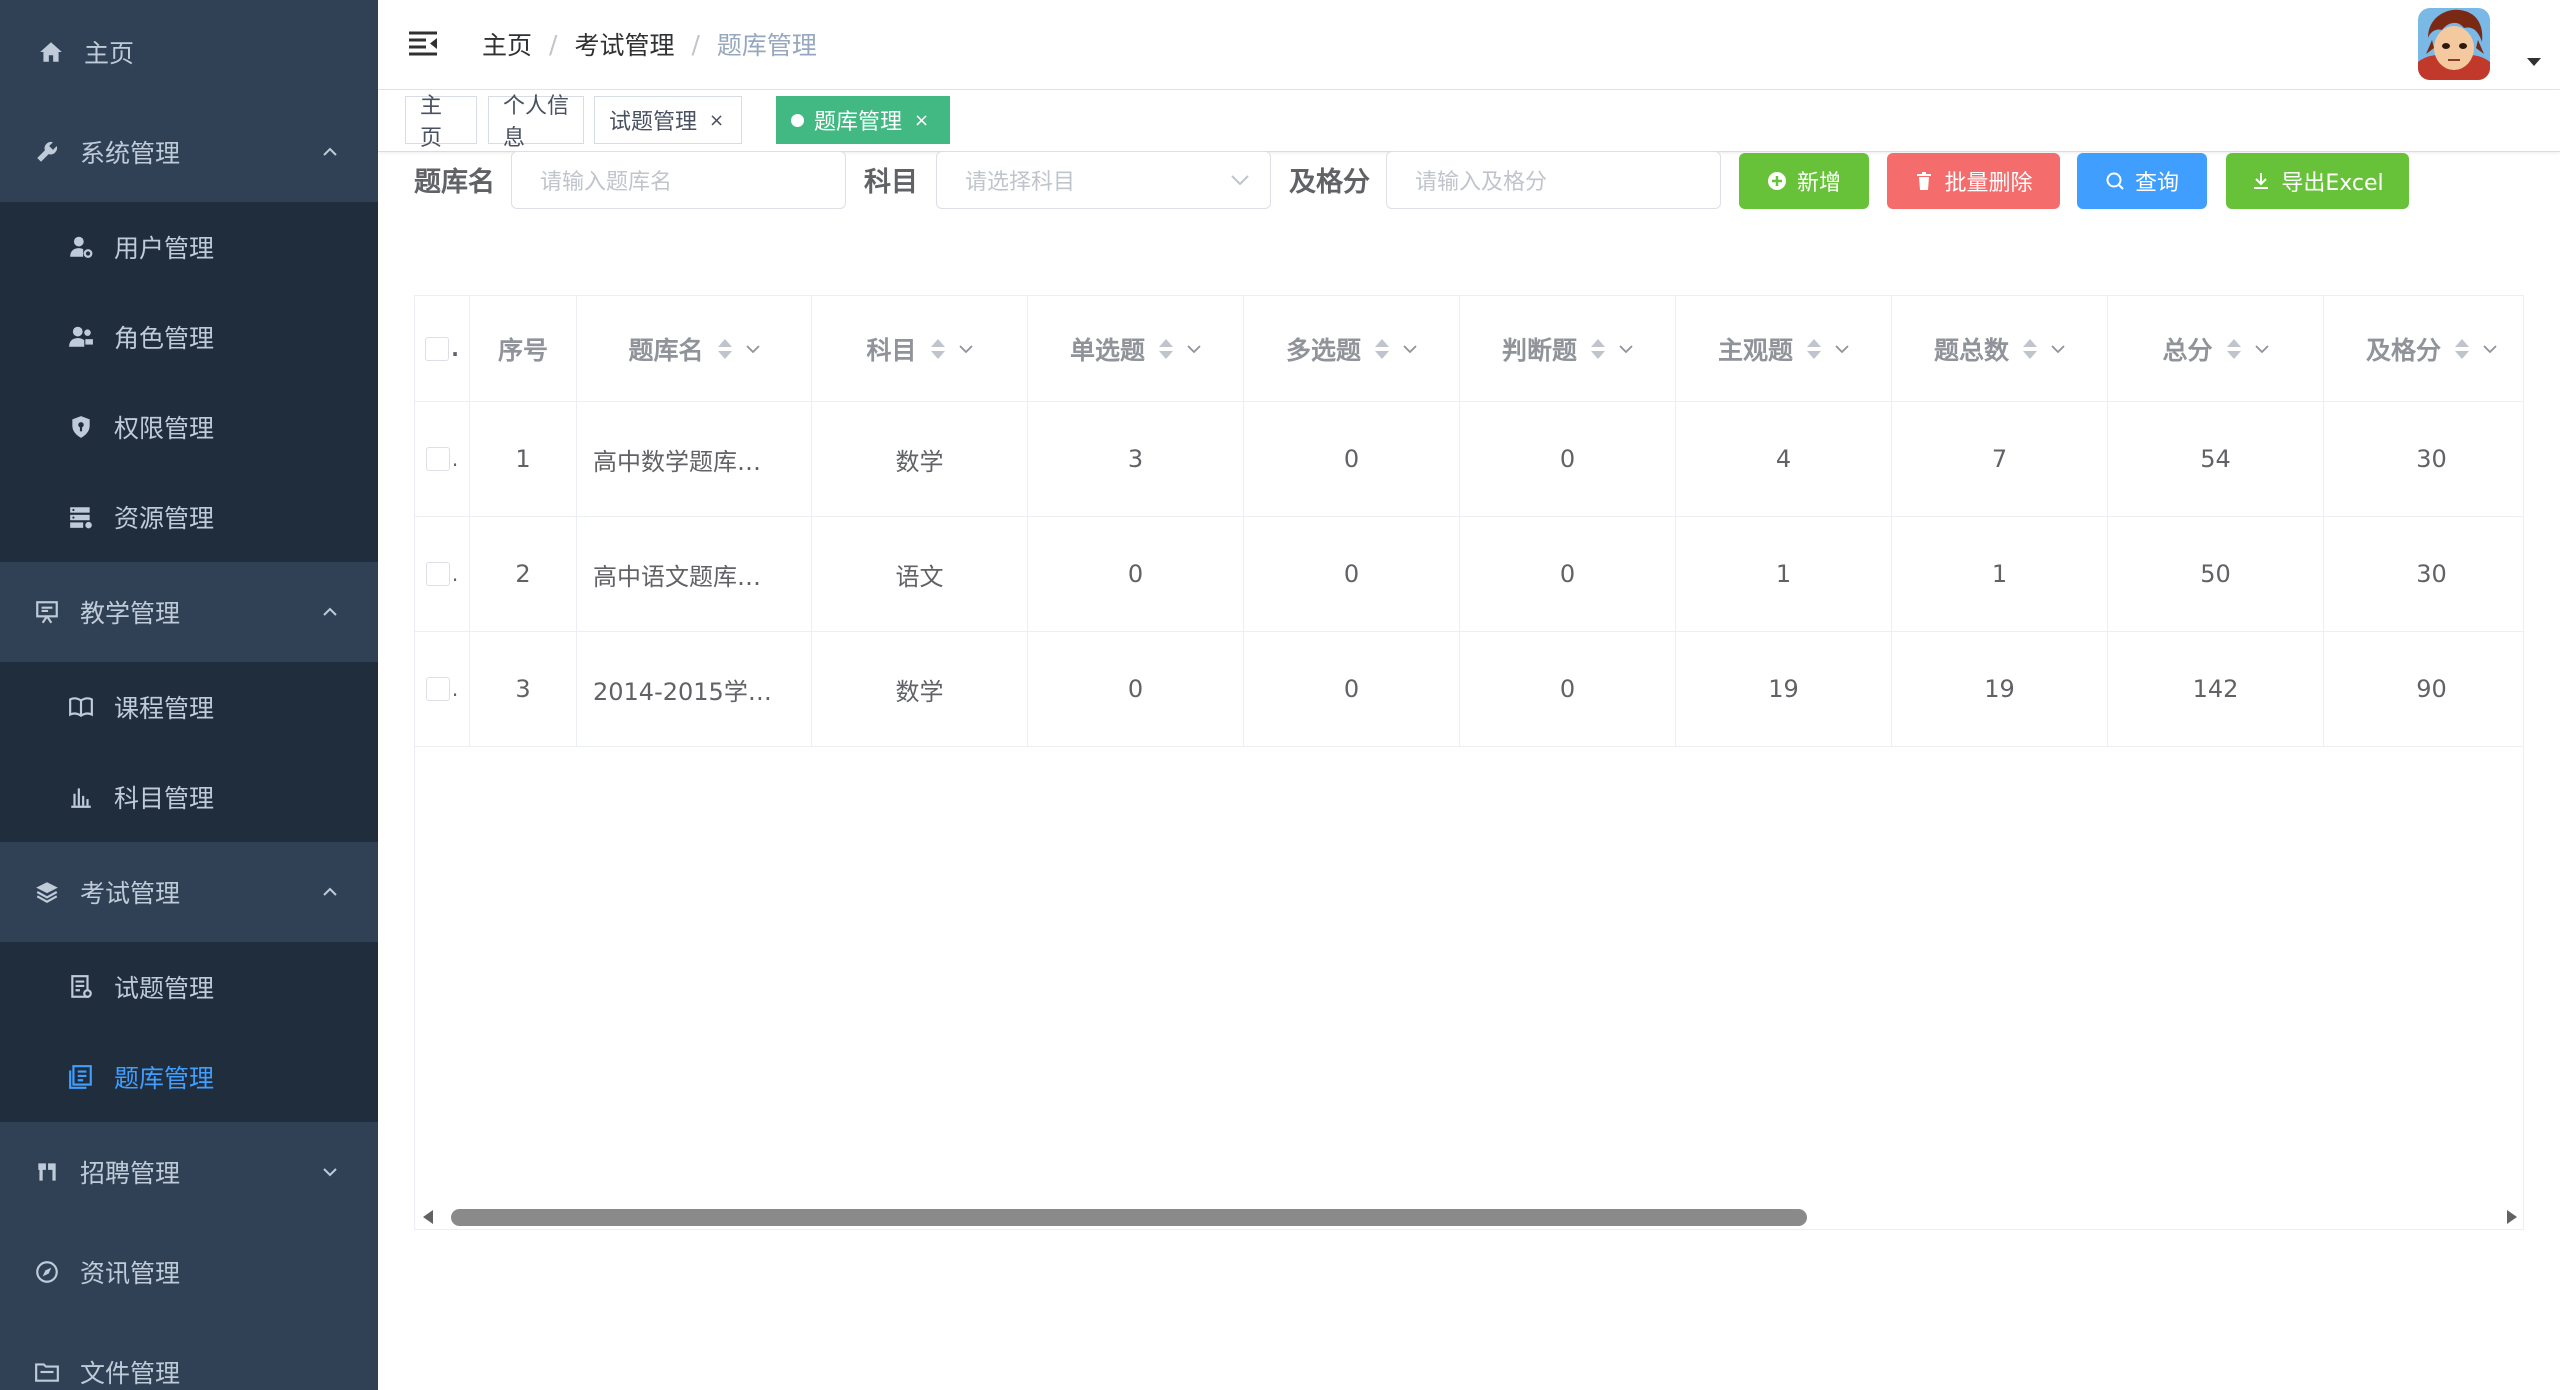 This screenshot has height=1390, width=2560. What do you see at coordinates (2216, 348) in the screenshot?
I see `col-header-total-score: 总分` at bounding box center [2216, 348].